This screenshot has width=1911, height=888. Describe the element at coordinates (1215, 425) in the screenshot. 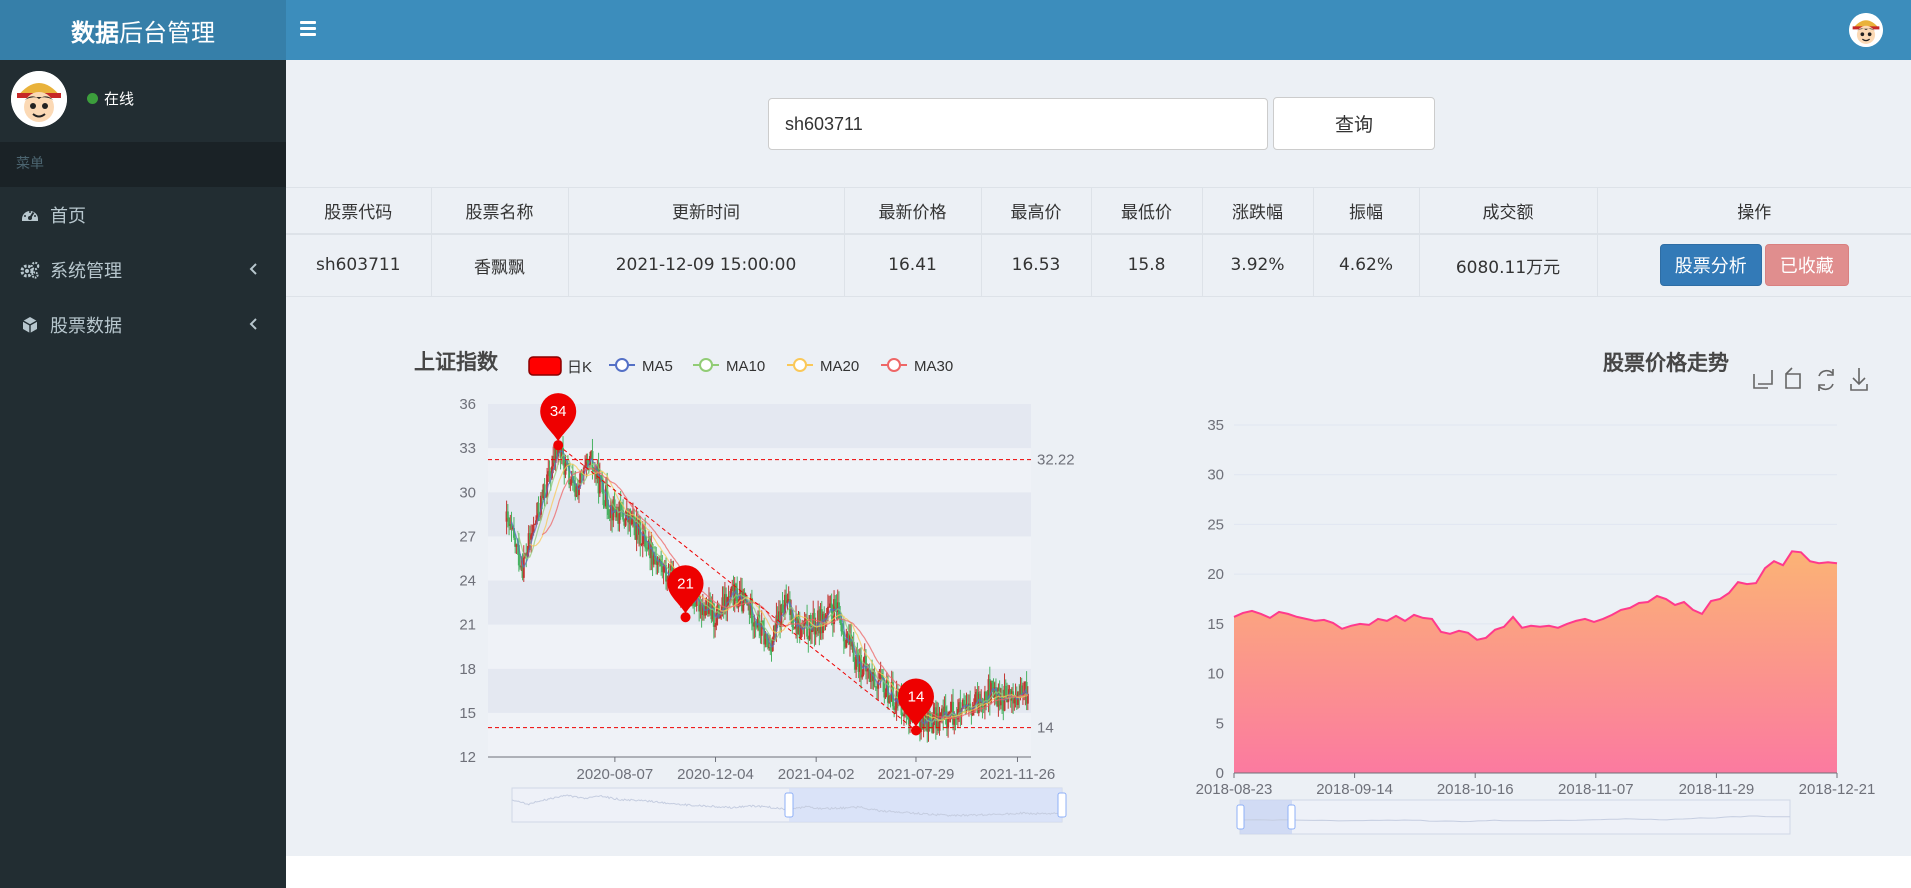

I see `y-tick-label: 35` at that location.